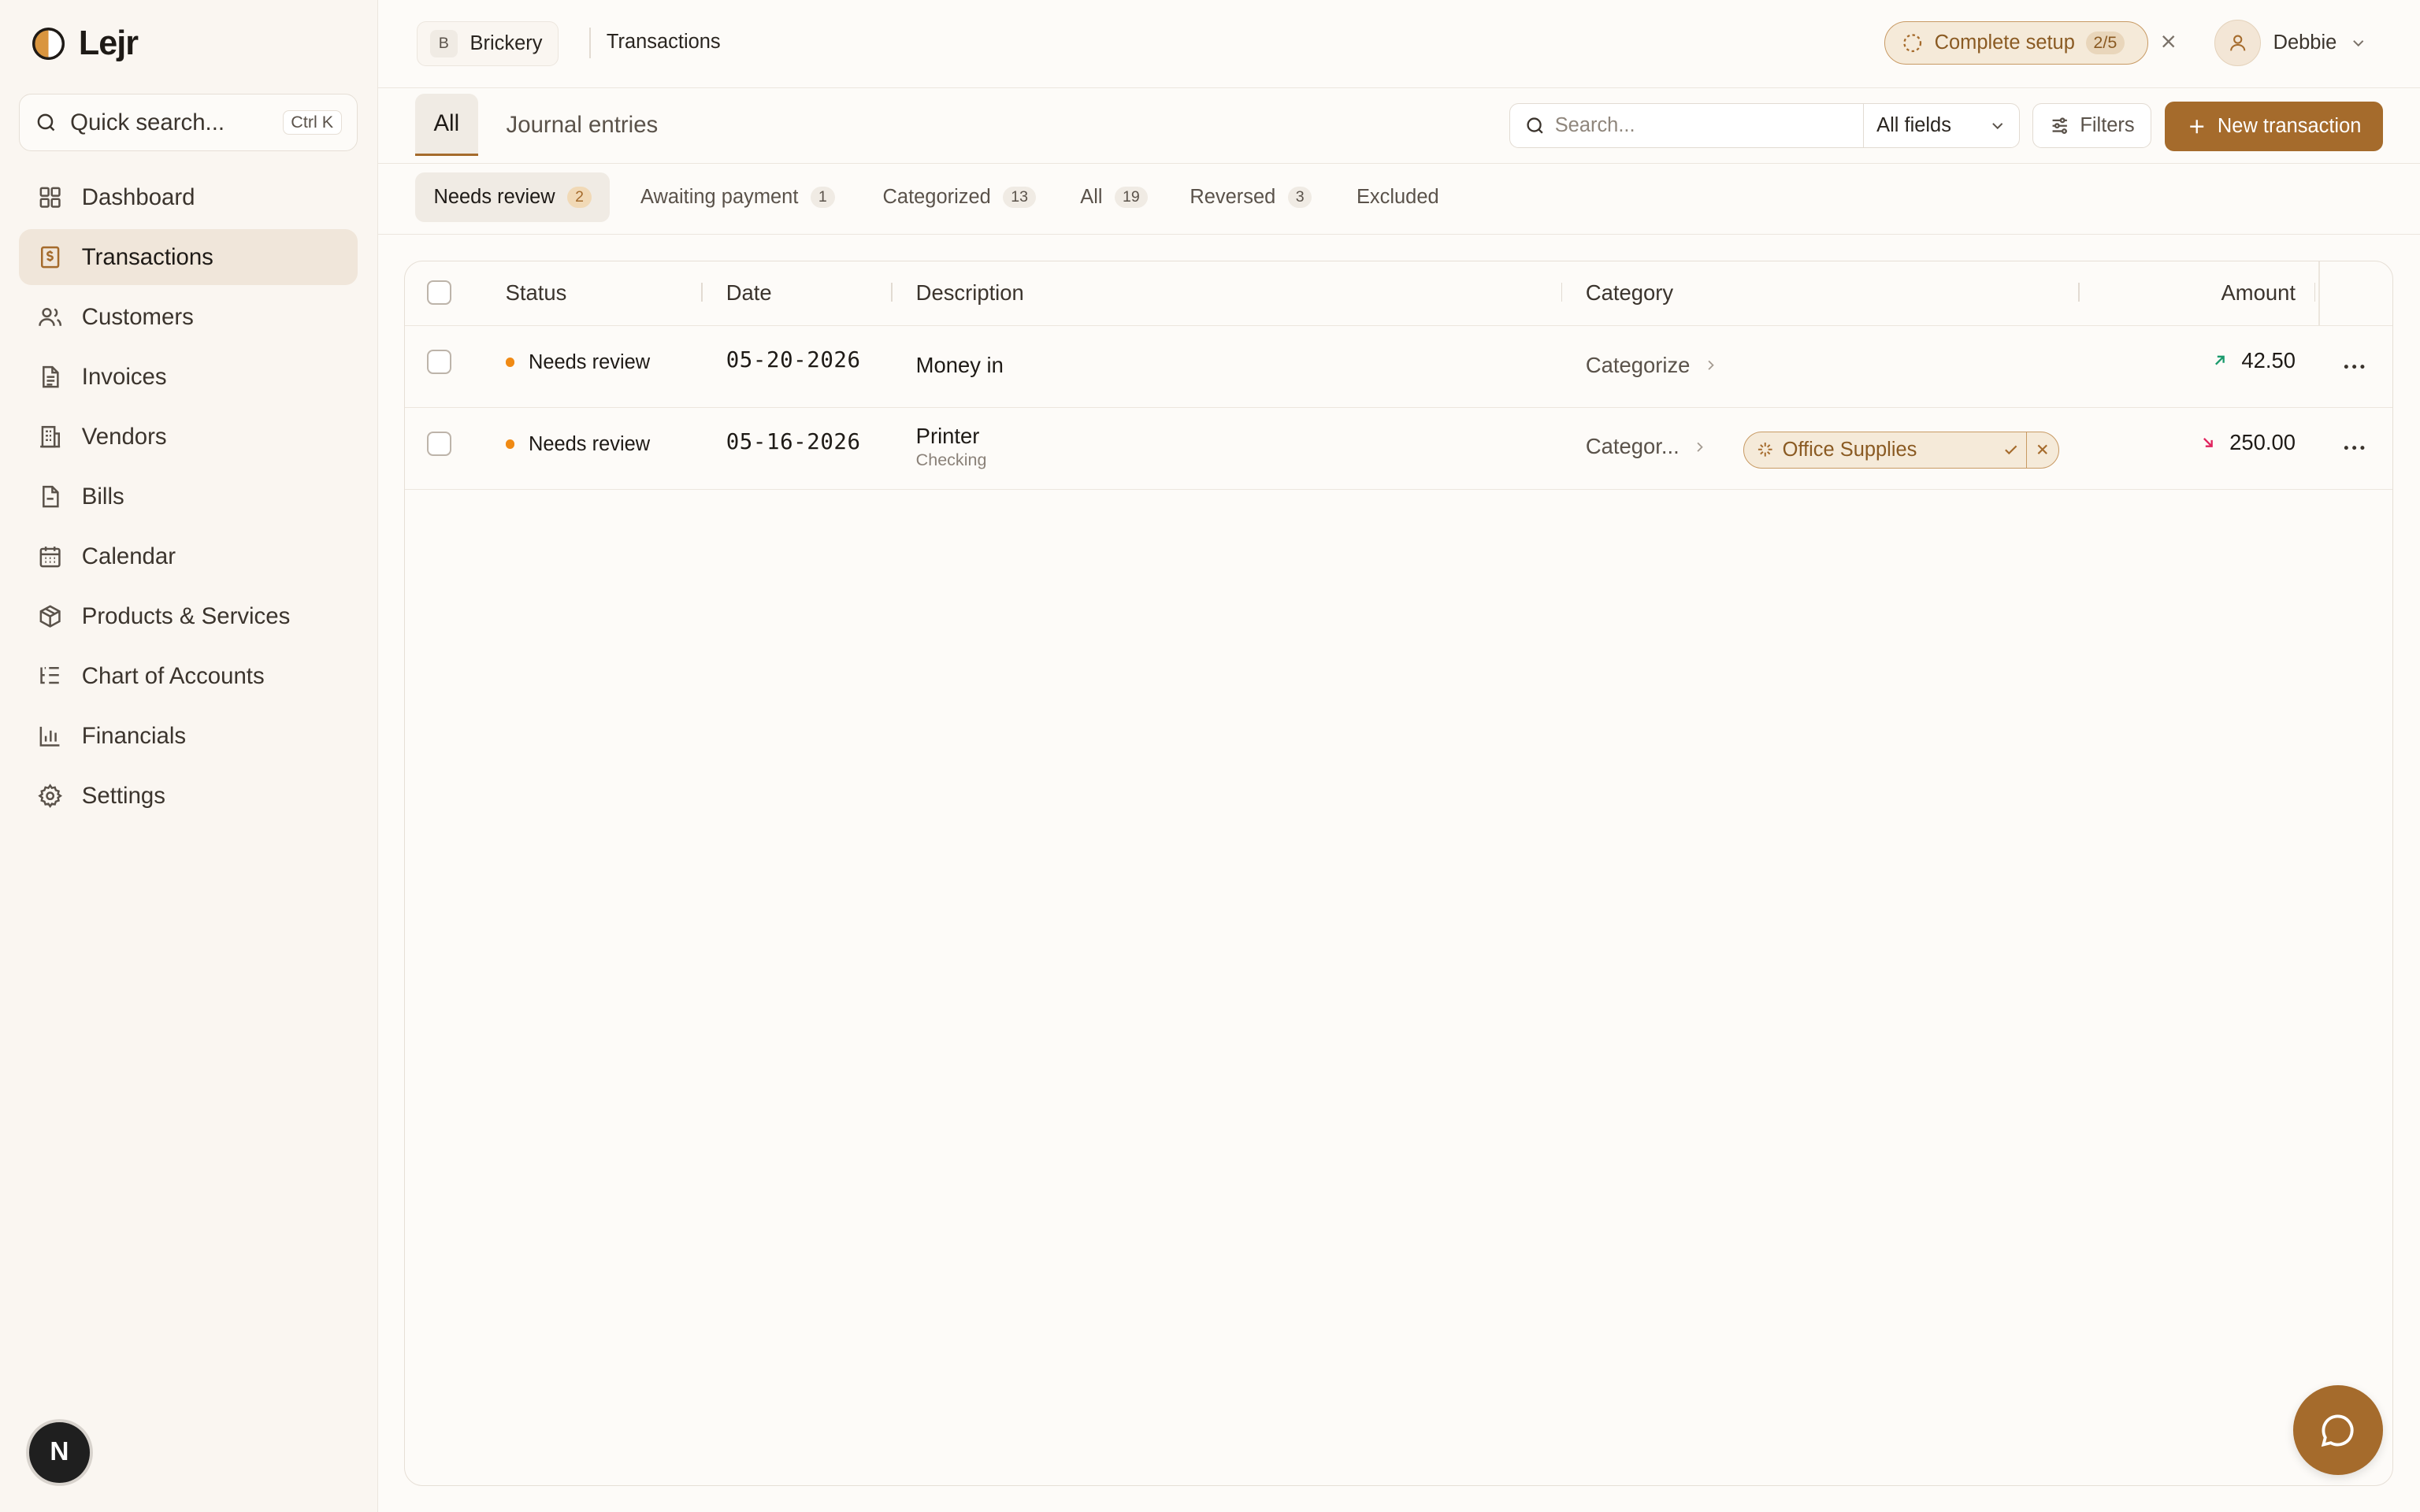 This screenshot has width=2420, height=1512. What do you see at coordinates (1704, 126) in the screenshot?
I see `search-input` at bounding box center [1704, 126].